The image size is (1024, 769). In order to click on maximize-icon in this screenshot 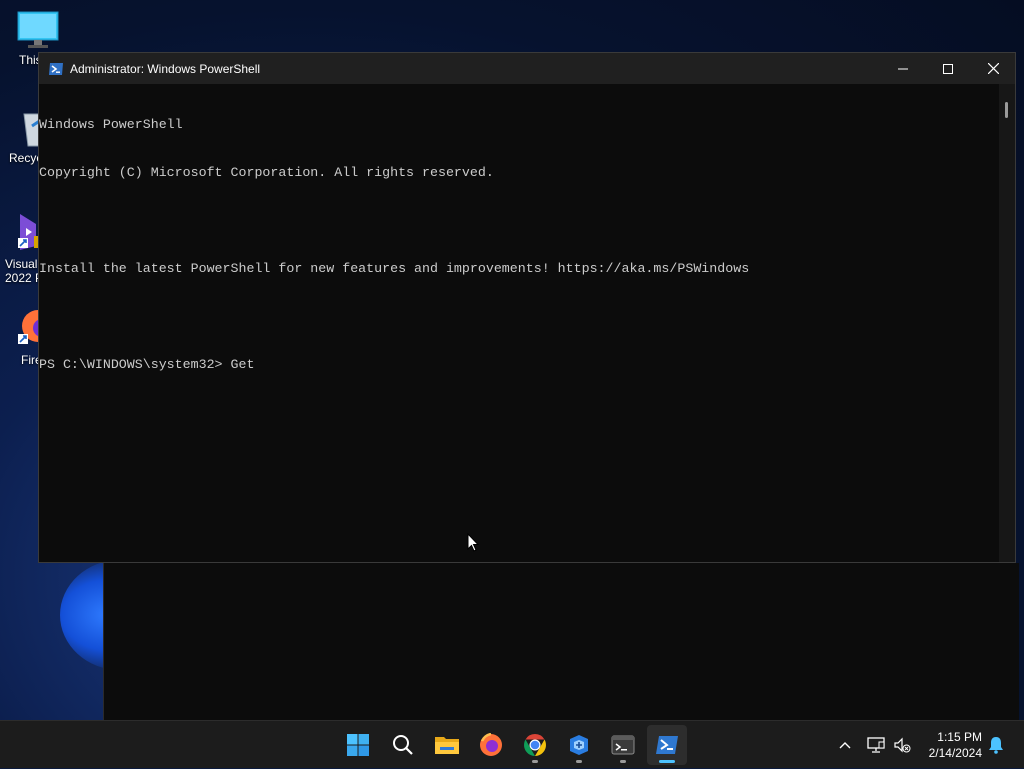, I will do `click(948, 68)`.